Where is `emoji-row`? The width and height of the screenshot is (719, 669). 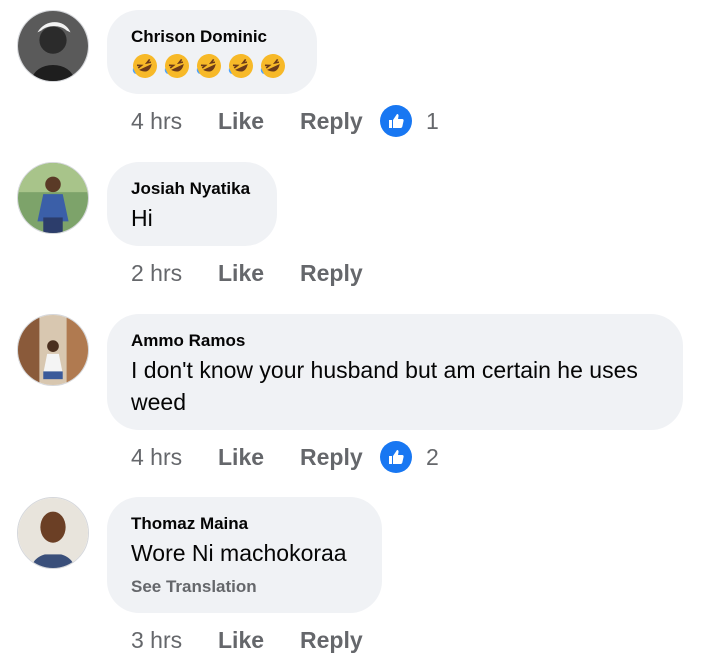 emoji-row is located at coordinates (212, 66).